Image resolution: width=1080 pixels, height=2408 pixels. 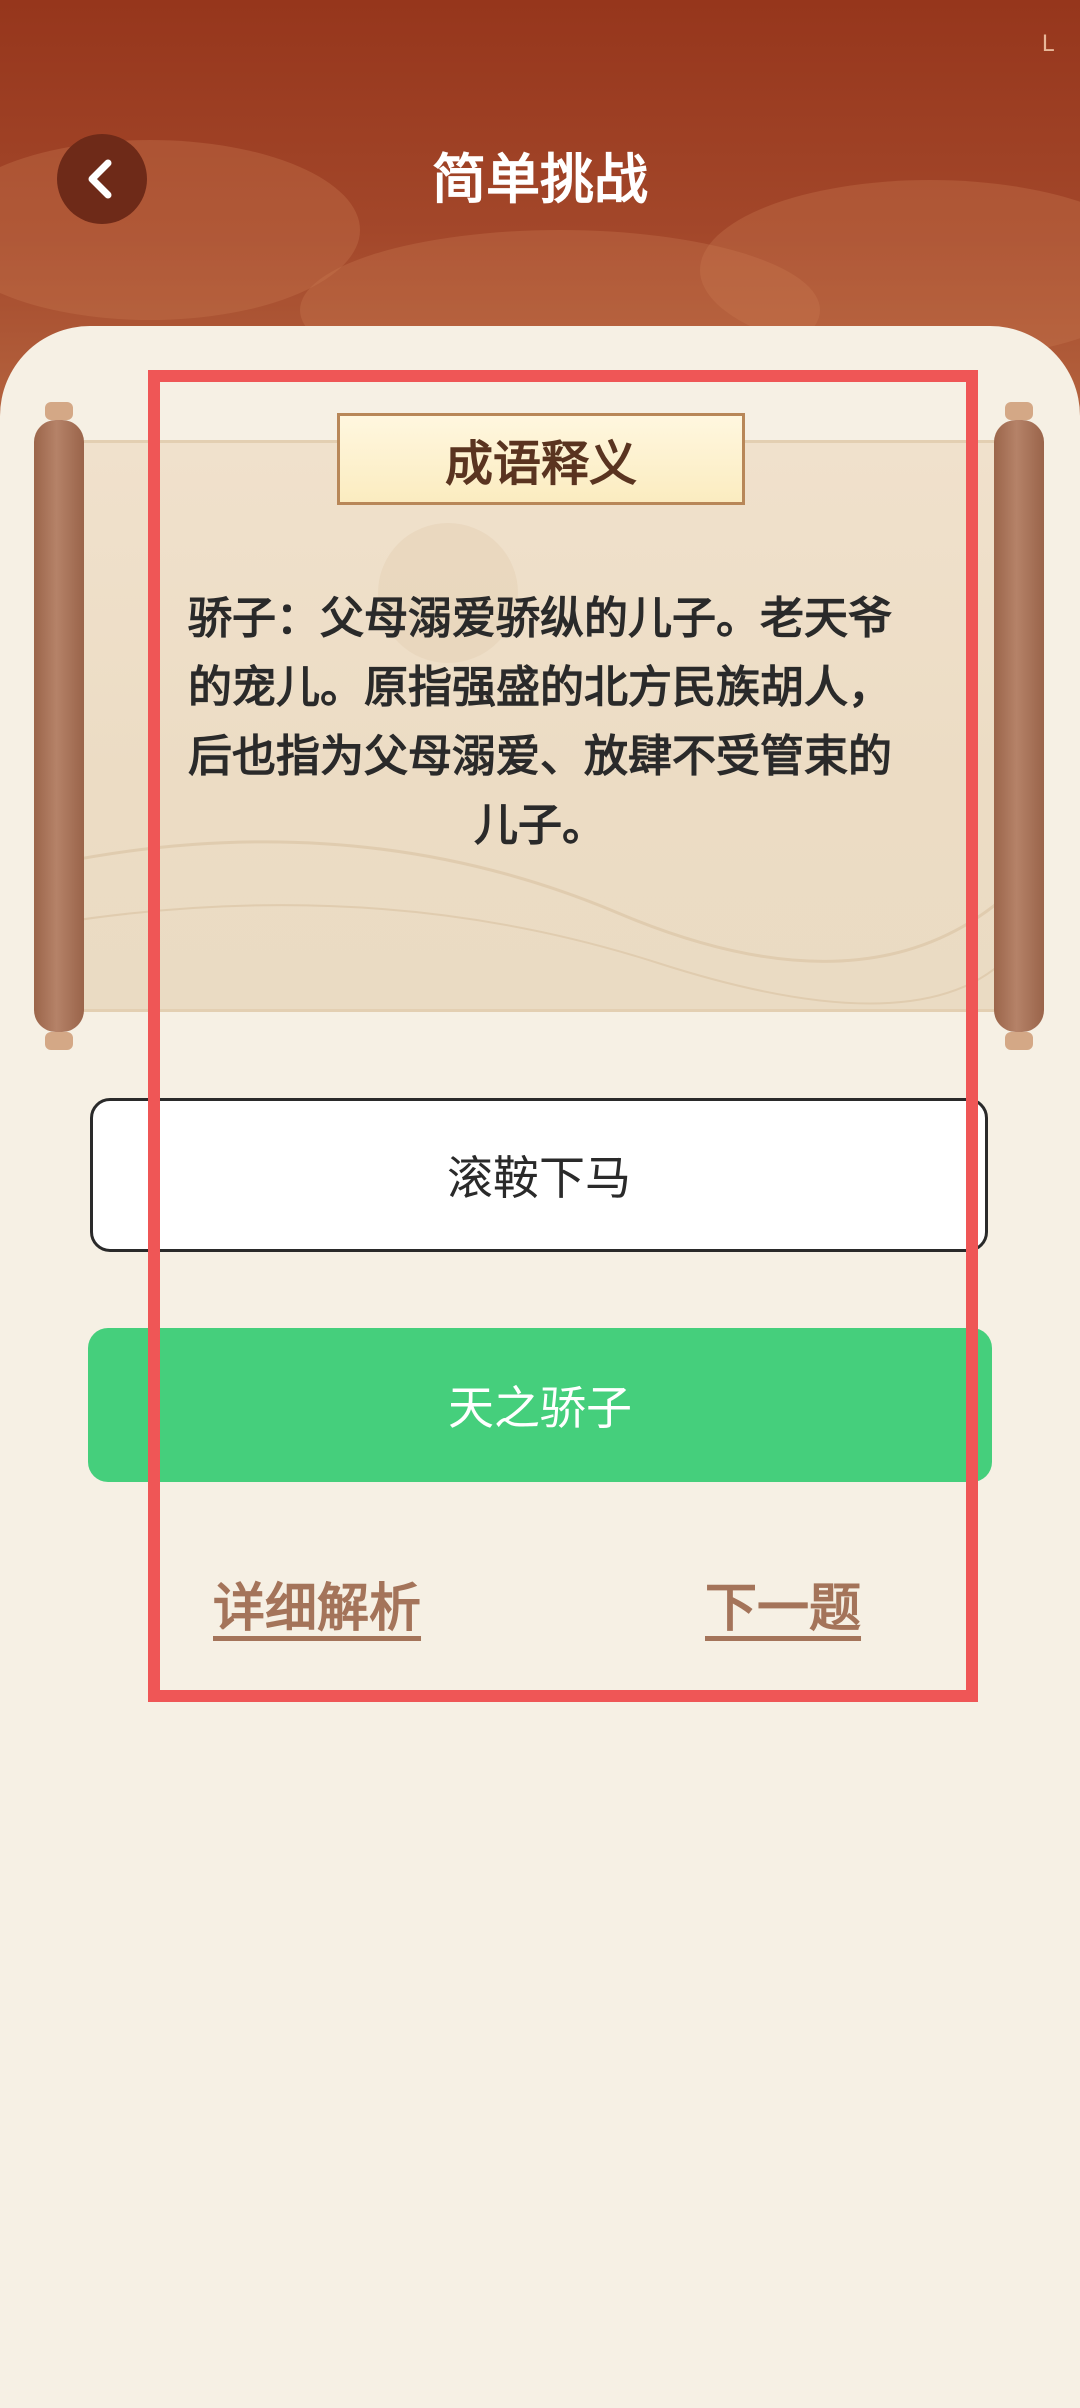 What do you see at coordinates (1047, 44) in the screenshot?
I see `status-corner-mark: L` at bounding box center [1047, 44].